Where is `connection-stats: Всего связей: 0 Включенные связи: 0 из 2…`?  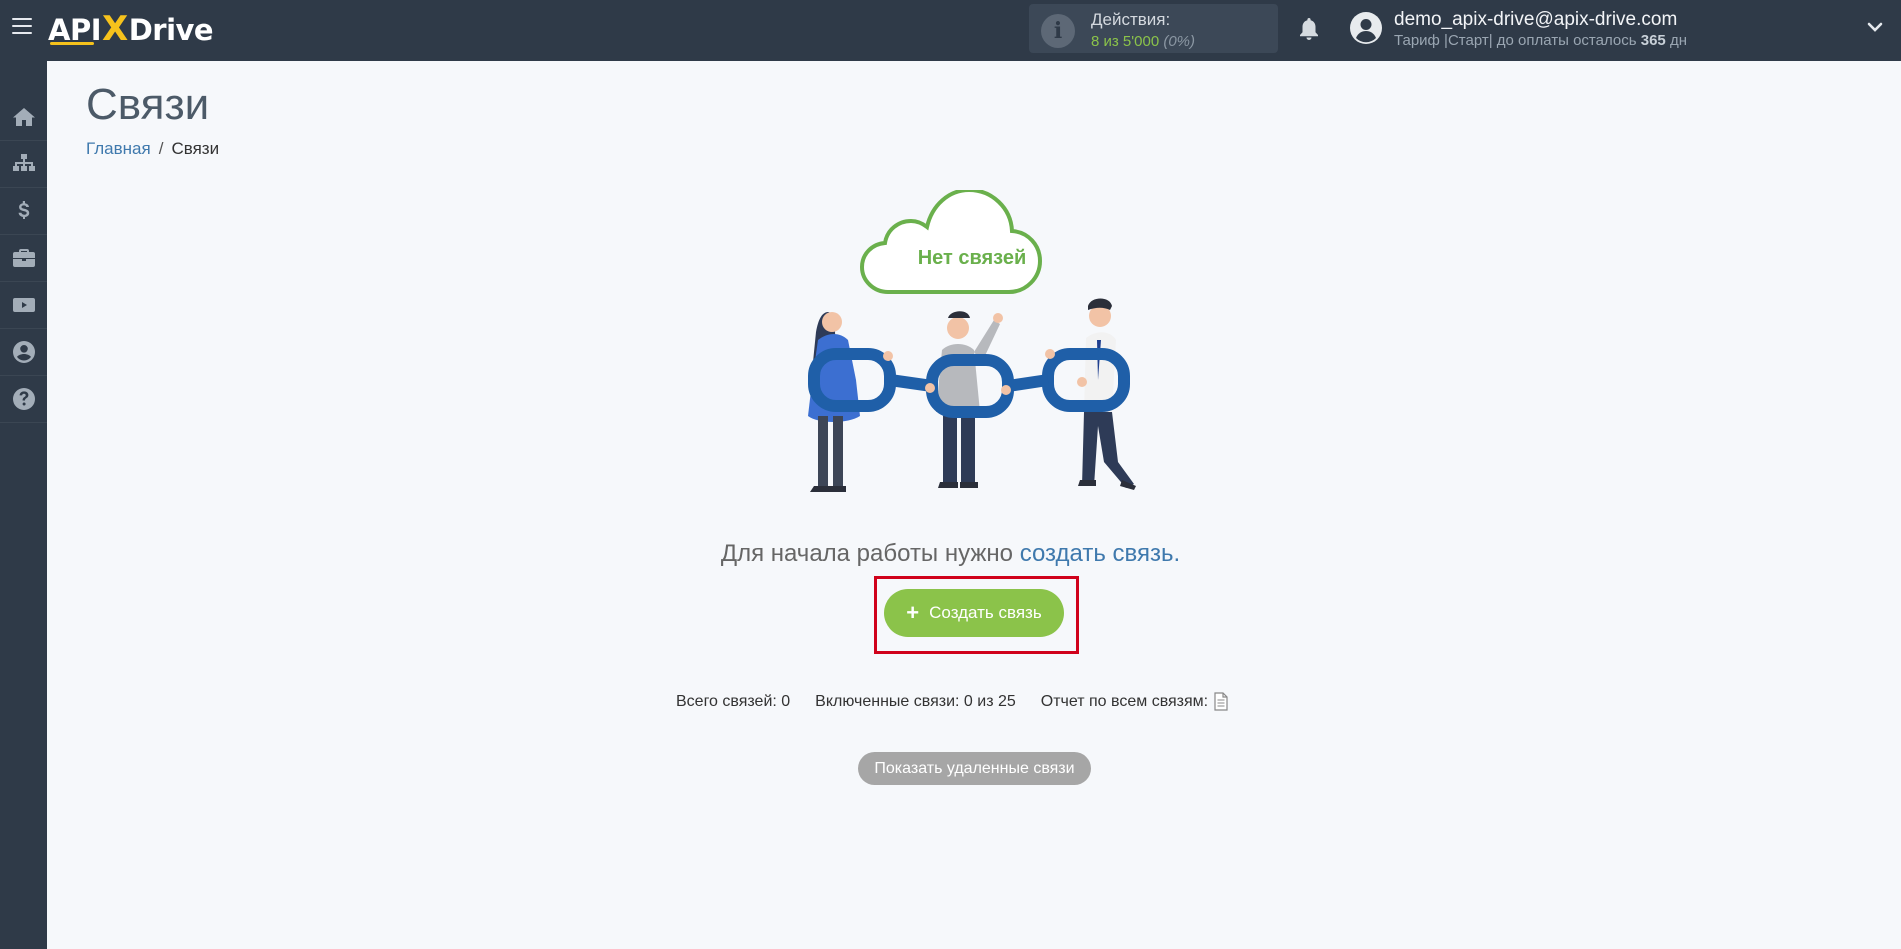
connection-stats: Всего связей: 0 Включенные связи: 0 из 2… is located at coordinates (952, 701).